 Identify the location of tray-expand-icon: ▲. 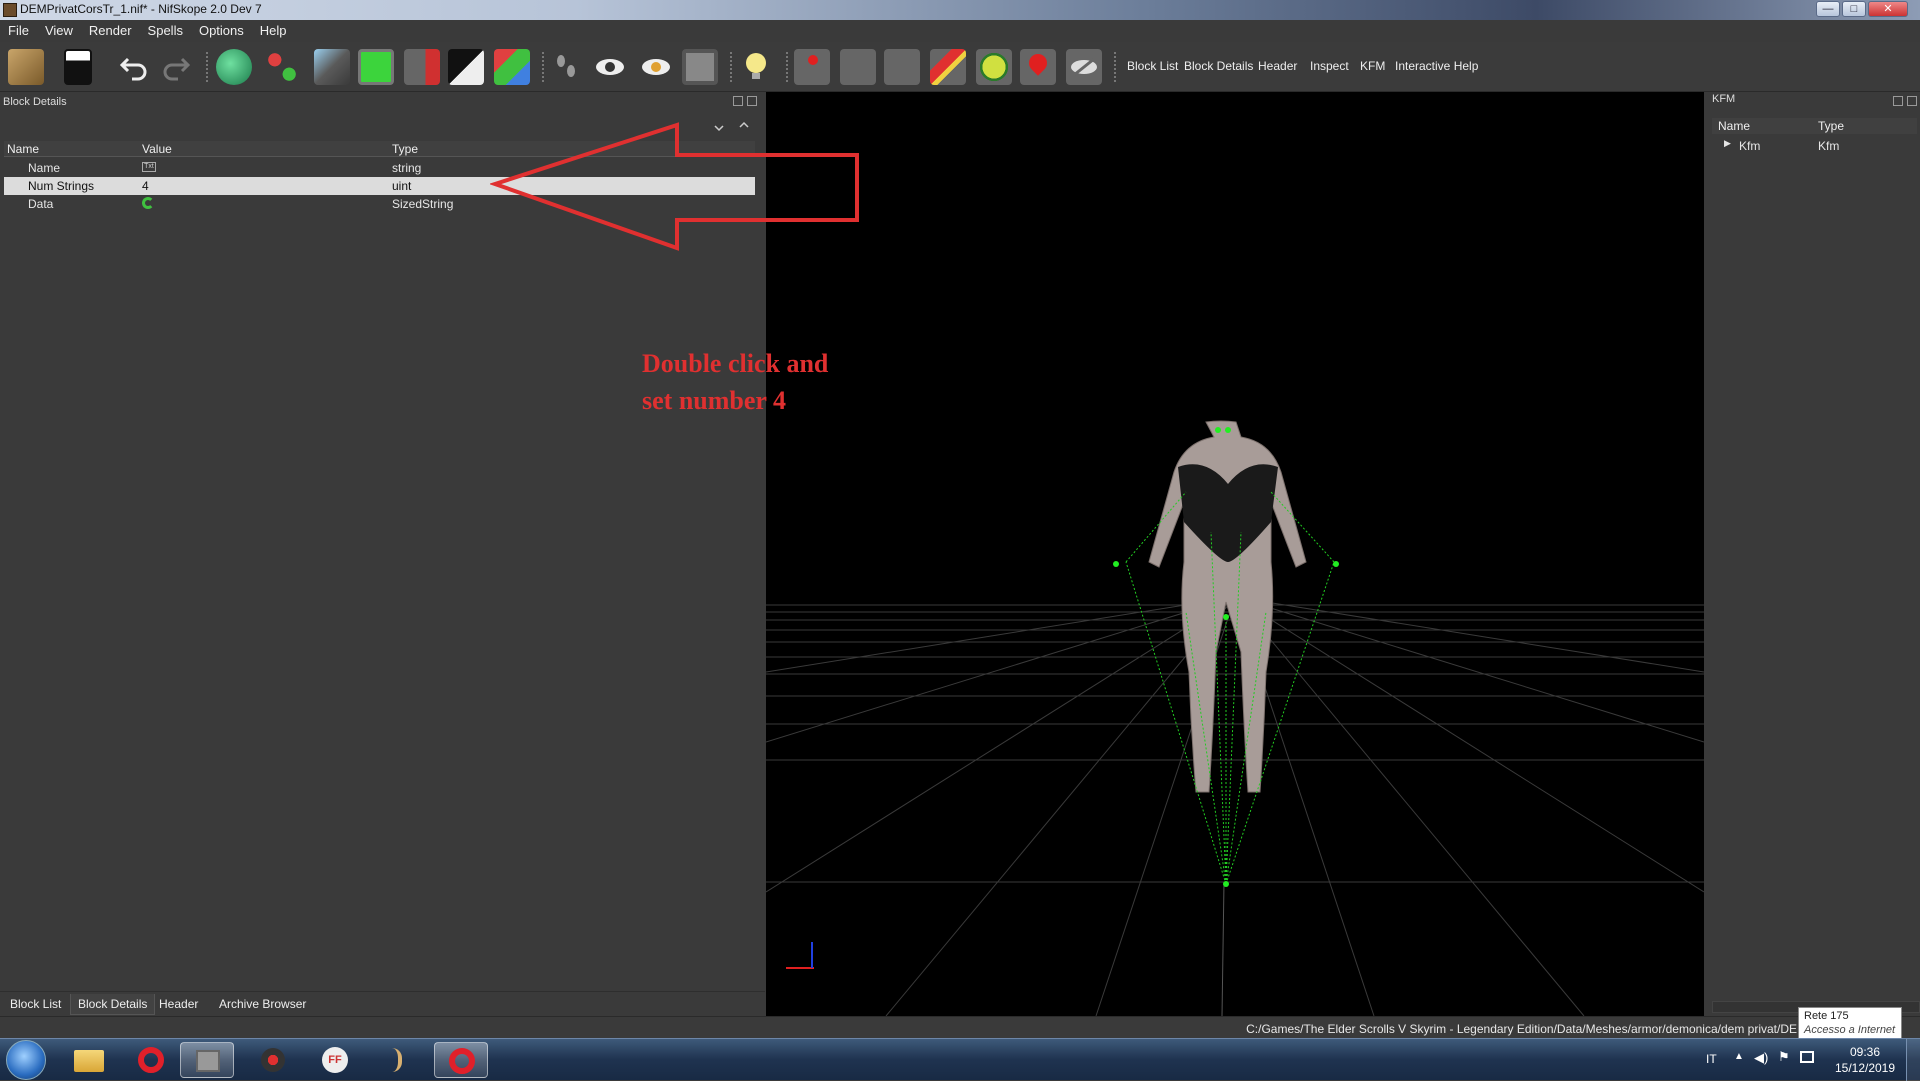
(1739, 1056).